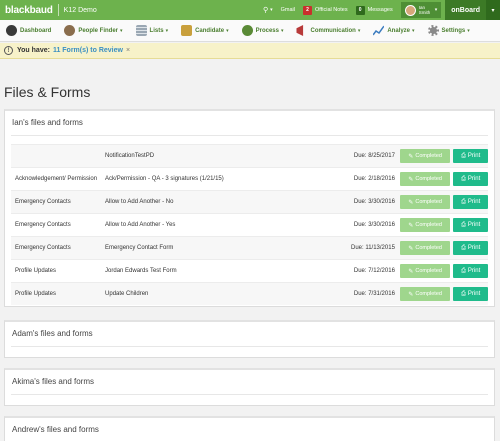  I want to click on files-panel-adam: Adam's files and forms, so click(249, 339).